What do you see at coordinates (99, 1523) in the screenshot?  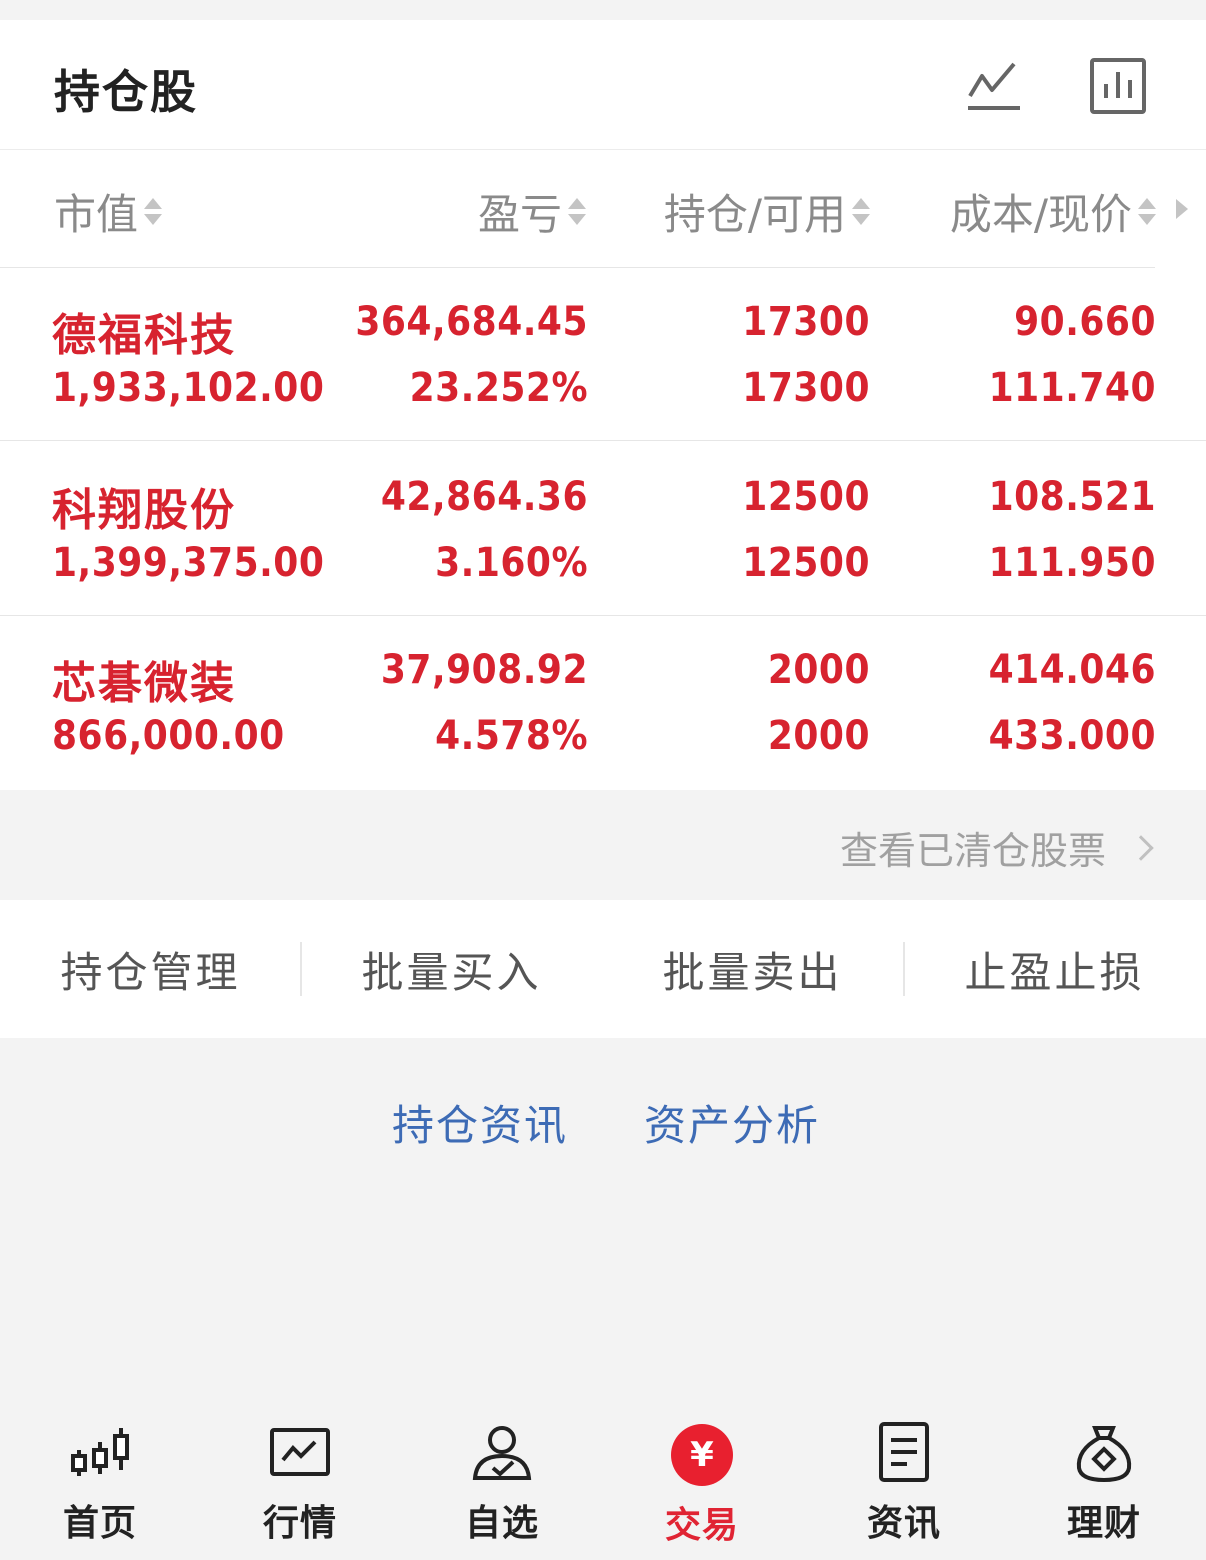 I see `tab-label: 首页` at bounding box center [99, 1523].